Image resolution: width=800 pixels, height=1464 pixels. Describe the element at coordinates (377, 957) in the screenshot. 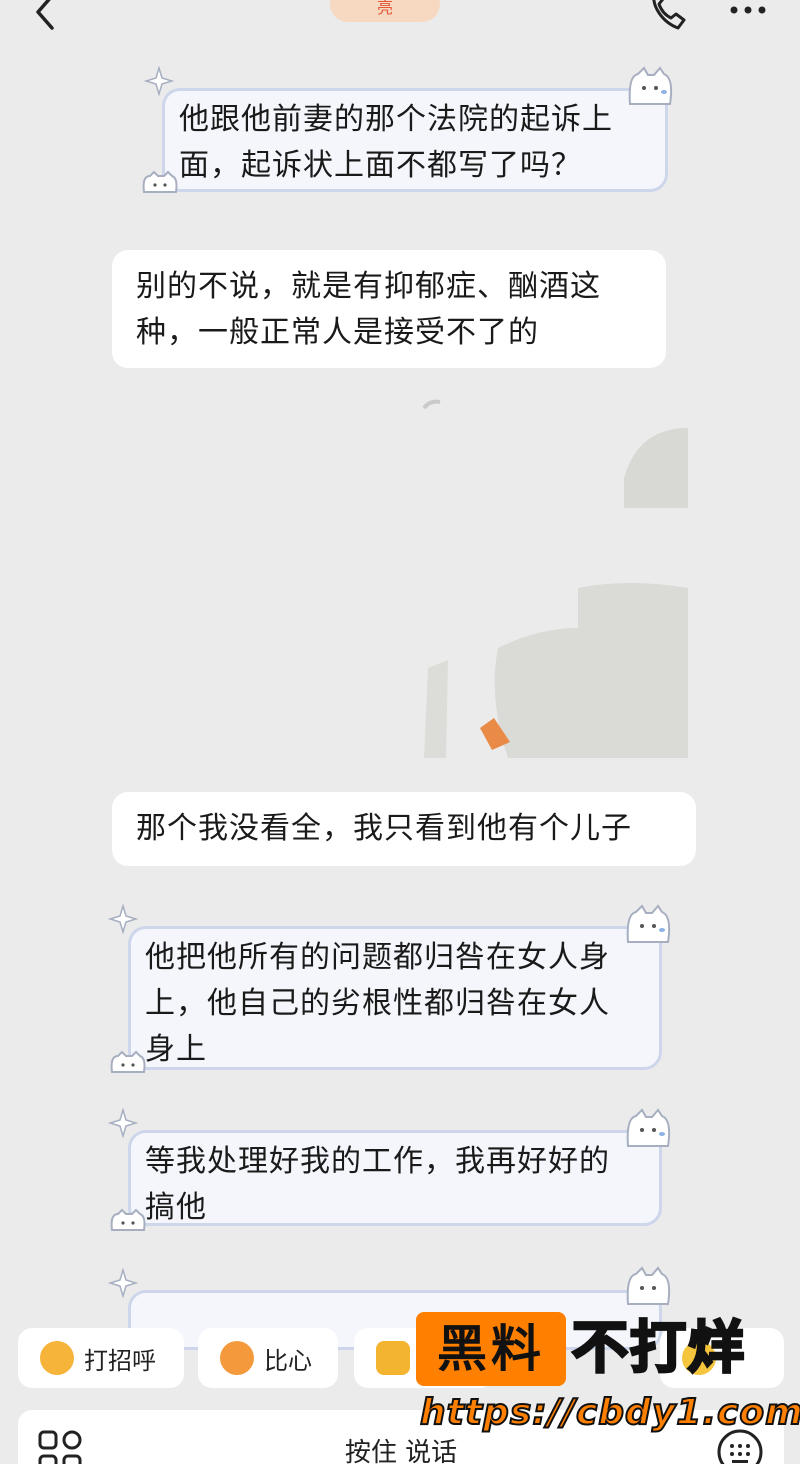

I see `message-line: 他把他所有的问题都归咎在女人身` at that location.